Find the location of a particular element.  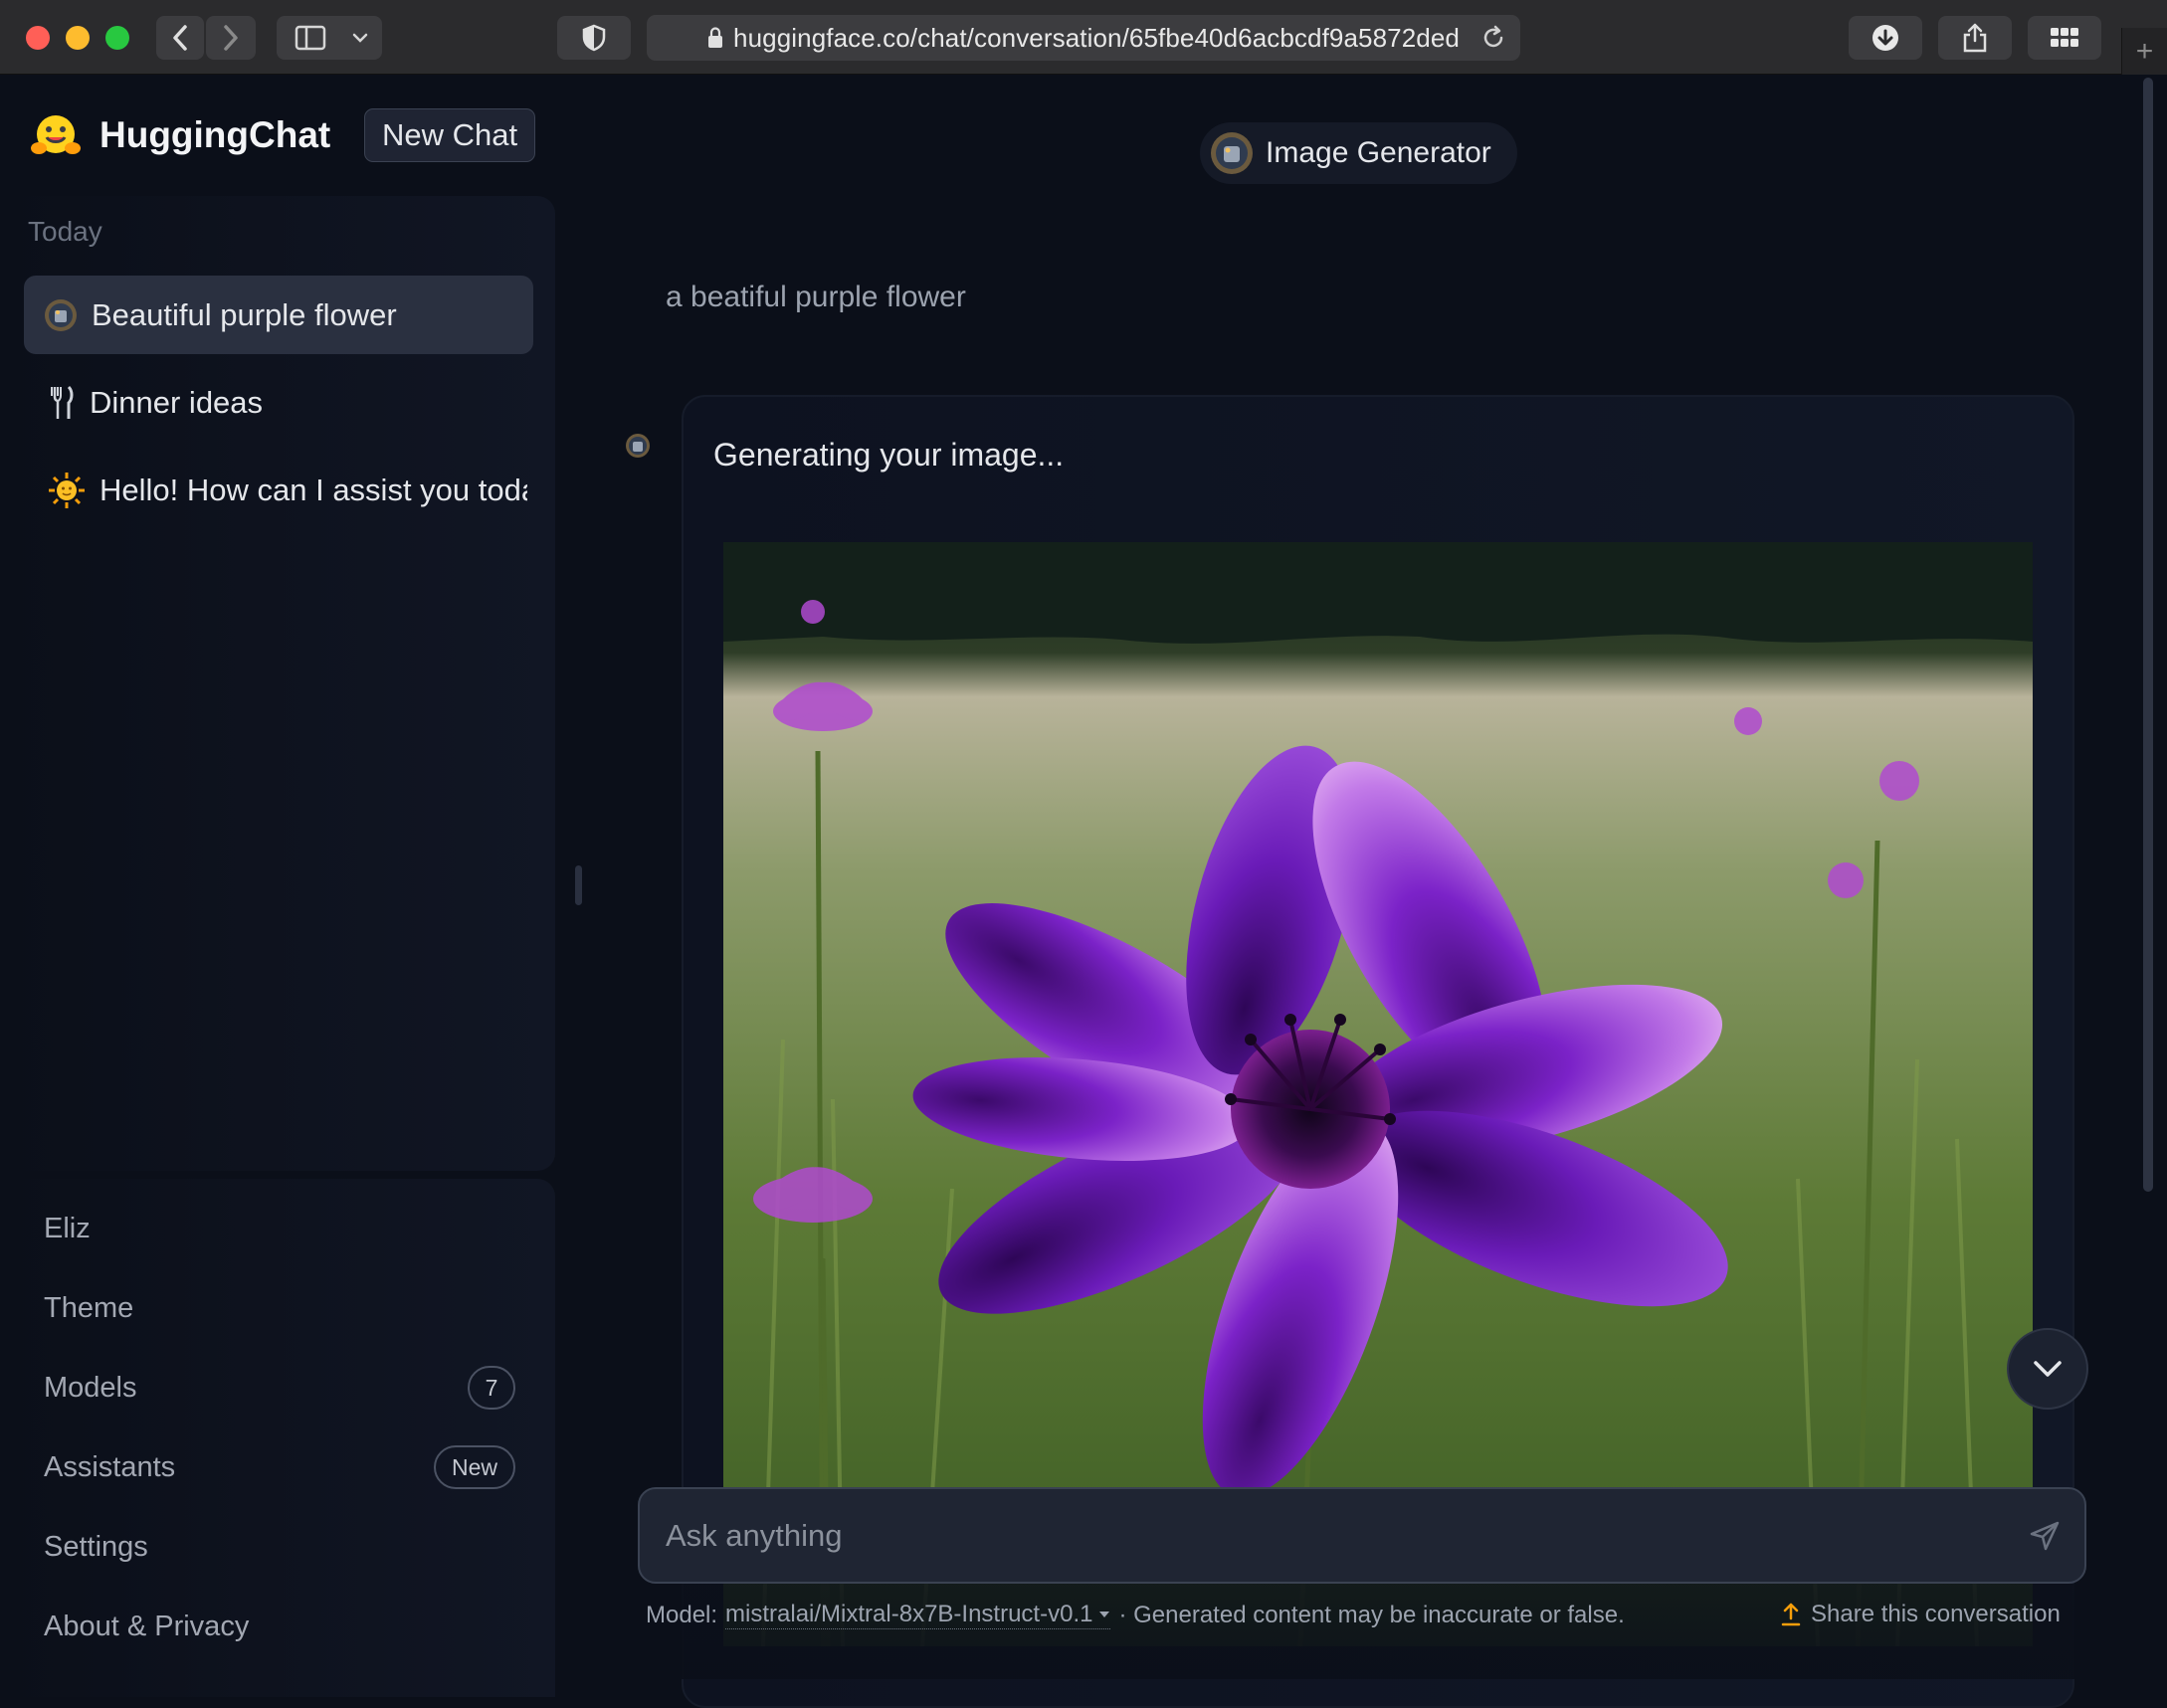

sun-icon is located at coordinates (67, 490).